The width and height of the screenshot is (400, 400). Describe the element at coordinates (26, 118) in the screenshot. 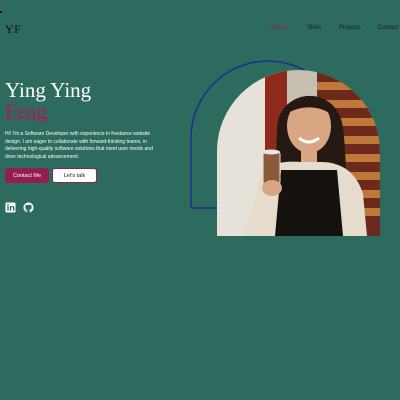

I see `name-underline` at that location.